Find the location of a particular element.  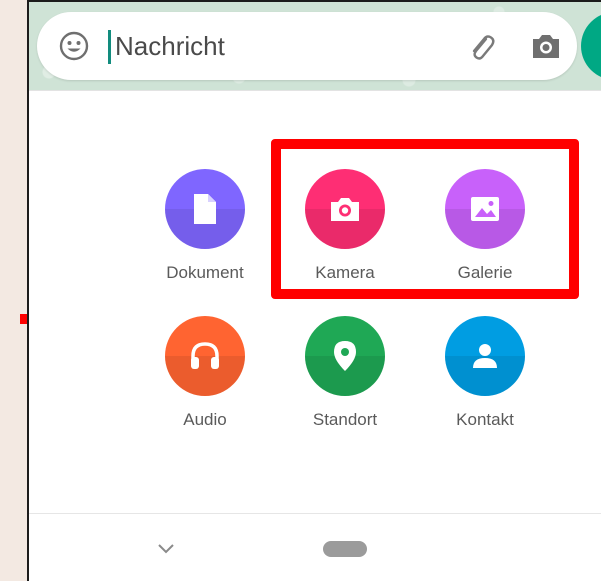

chevron-down-icon is located at coordinates (166, 548).